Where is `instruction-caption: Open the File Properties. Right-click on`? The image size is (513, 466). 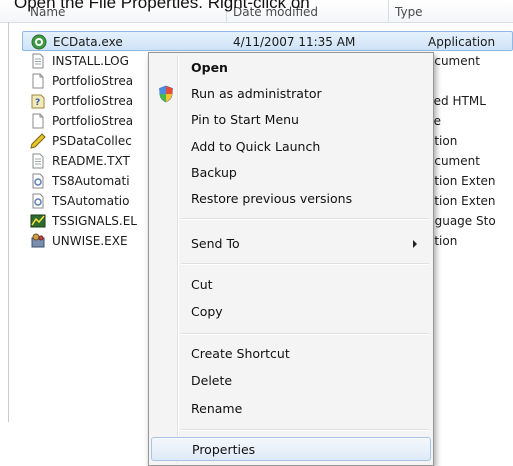
instruction-caption: Open the File Properties. Right-click on is located at coordinates (162, 6).